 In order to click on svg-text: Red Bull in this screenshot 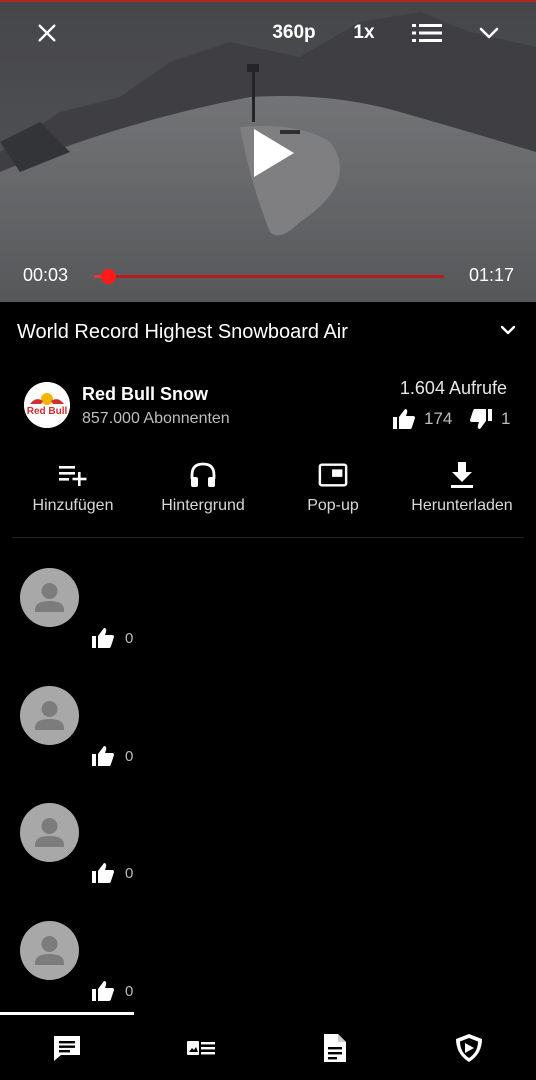, I will do `click(47, 411)`.